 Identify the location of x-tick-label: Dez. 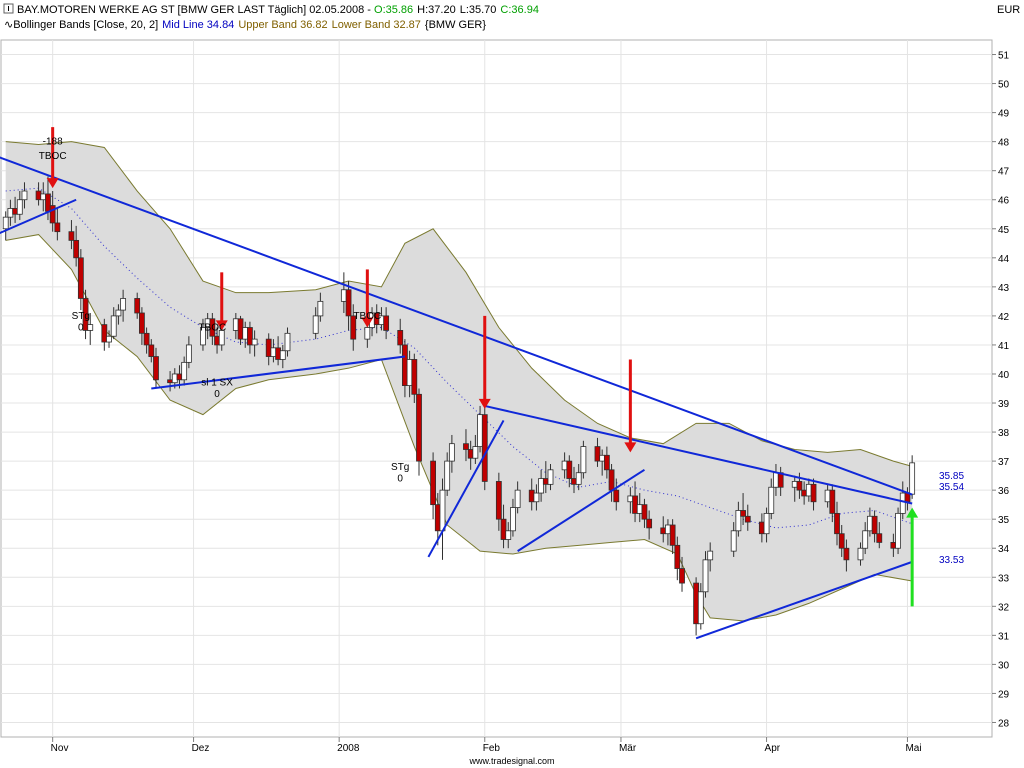
(201, 748).